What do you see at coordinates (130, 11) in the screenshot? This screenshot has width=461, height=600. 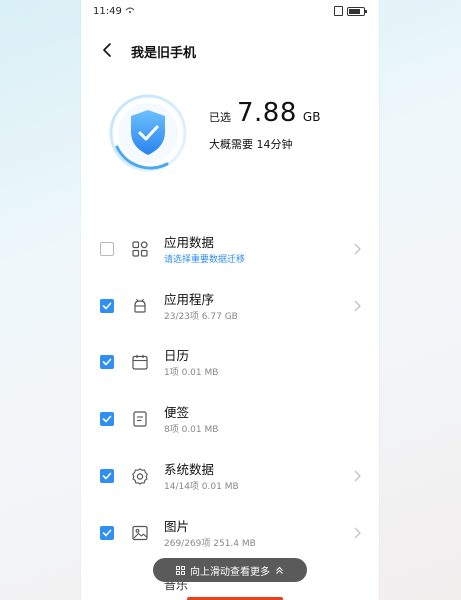 I see `network-signal-icon` at bounding box center [130, 11].